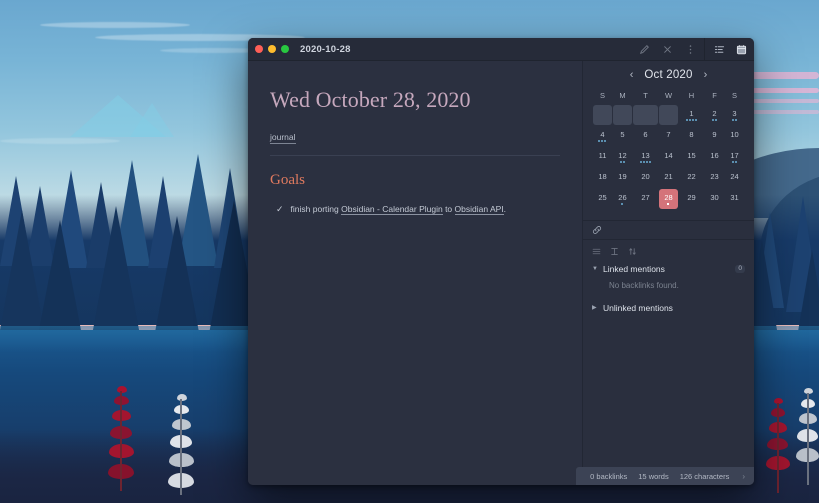 The width and height of the screenshot is (819, 503). Describe the element at coordinates (714, 157) in the screenshot. I see `calendar-day-16: 16` at that location.